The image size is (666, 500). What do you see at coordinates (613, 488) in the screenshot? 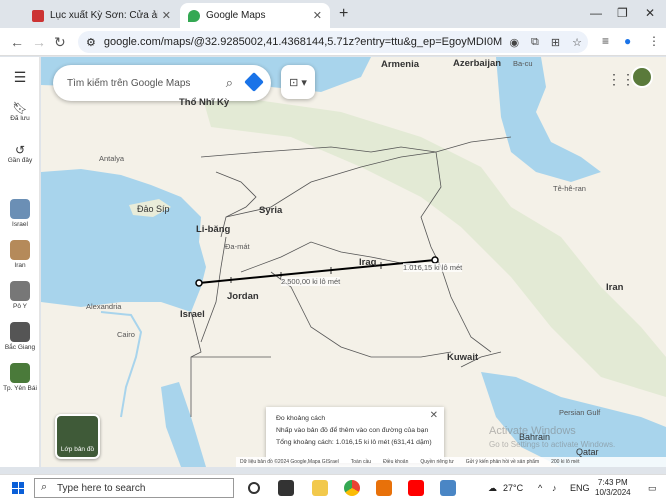
I see `clock: 7:43 PM 10/3/2024` at bounding box center [613, 488].